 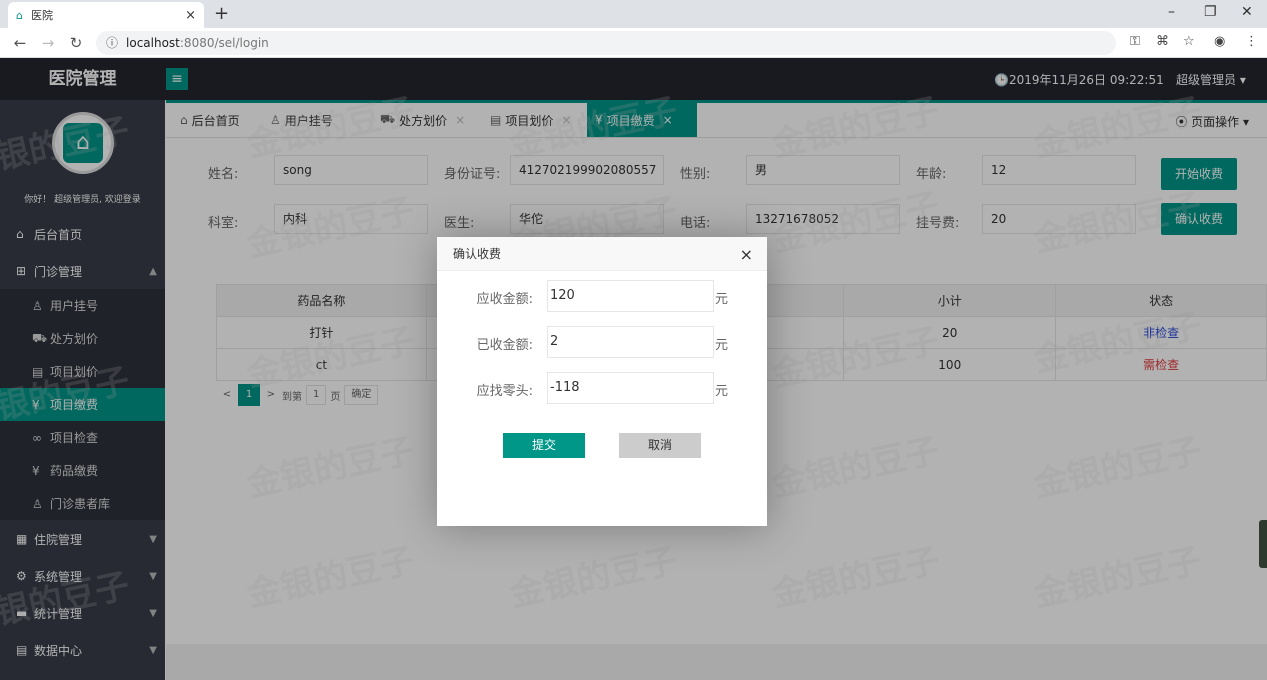 What do you see at coordinates (633, 14) in the screenshot?
I see `browser-tabbar: ⌂ 医院 × + – ❐ ✕` at bounding box center [633, 14].